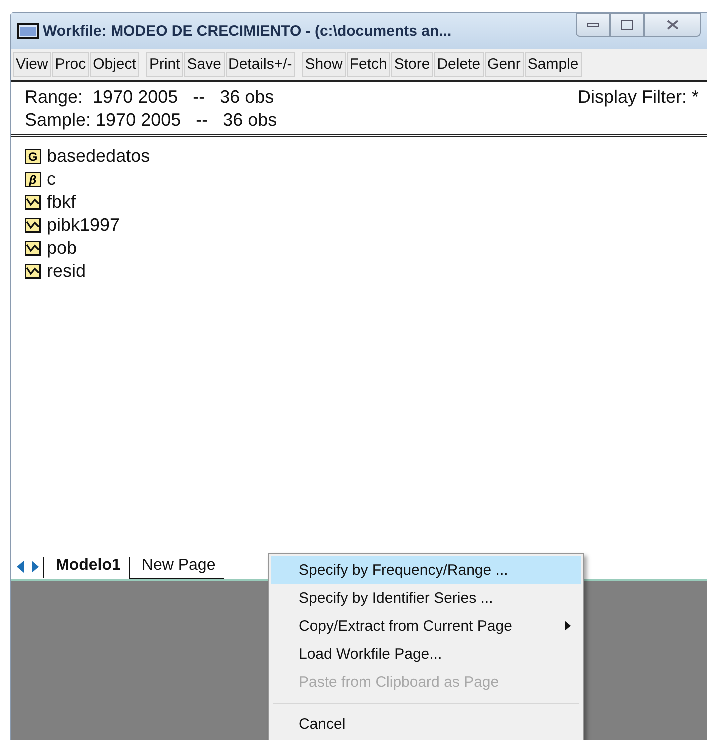 The height and width of the screenshot is (740, 707). I want to click on toolbar-button: Details+/-, so click(261, 64).